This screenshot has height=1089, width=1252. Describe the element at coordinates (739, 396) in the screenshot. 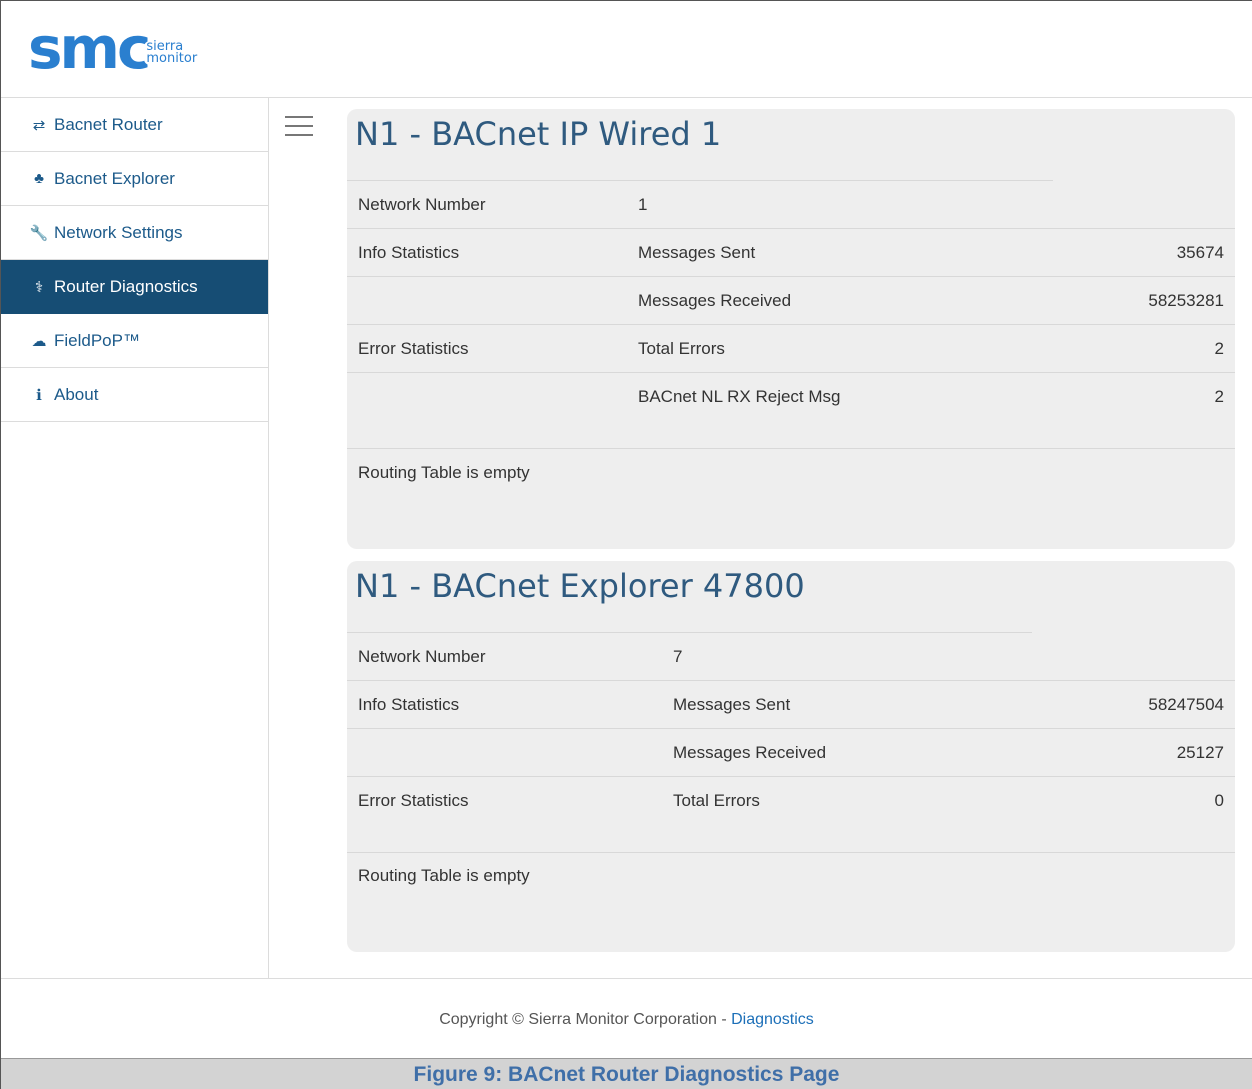

I see `row-stat: BACnet NL RX Reject Msg` at that location.